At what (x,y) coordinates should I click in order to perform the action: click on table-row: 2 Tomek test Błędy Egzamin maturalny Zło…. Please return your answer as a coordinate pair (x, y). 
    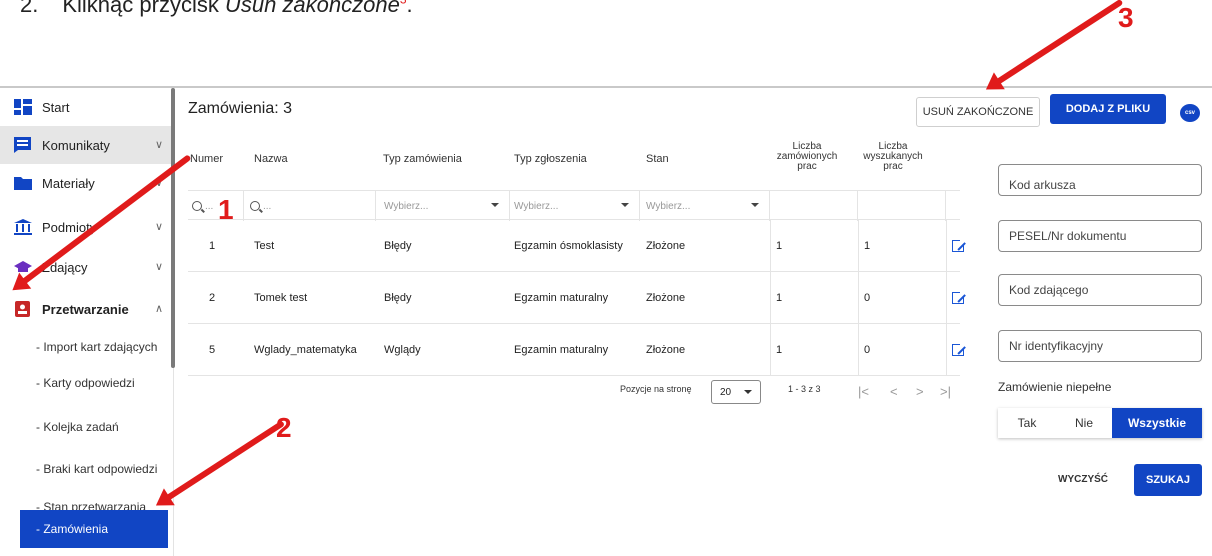
    Looking at the image, I should click on (577, 298).